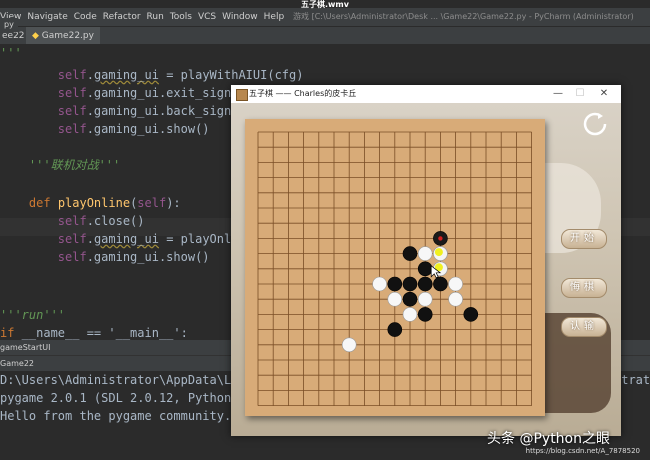  I want to click on highlight-marker, so click(438, 252).